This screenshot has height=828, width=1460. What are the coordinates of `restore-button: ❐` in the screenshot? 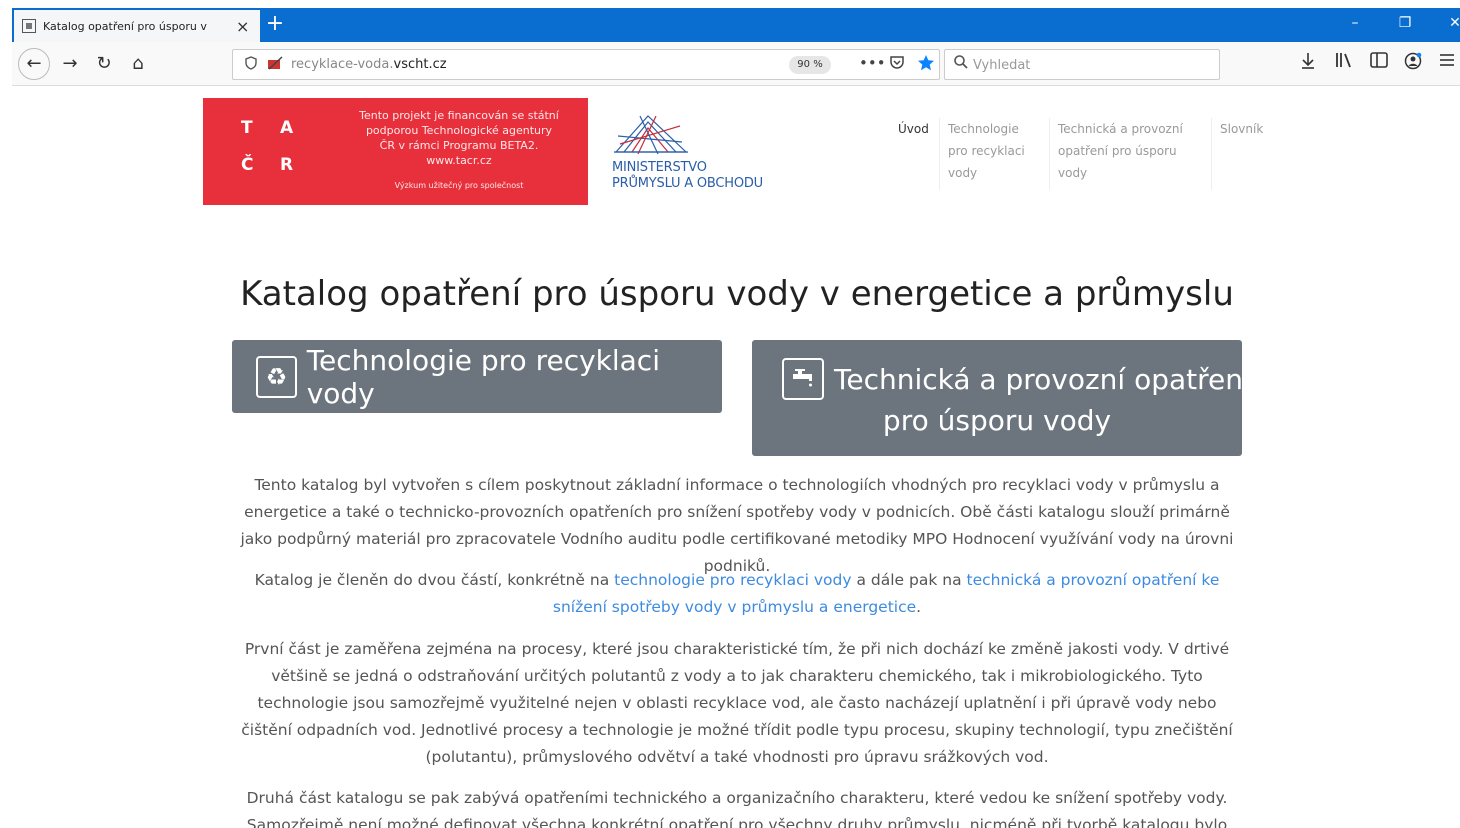 It's located at (1405, 25).